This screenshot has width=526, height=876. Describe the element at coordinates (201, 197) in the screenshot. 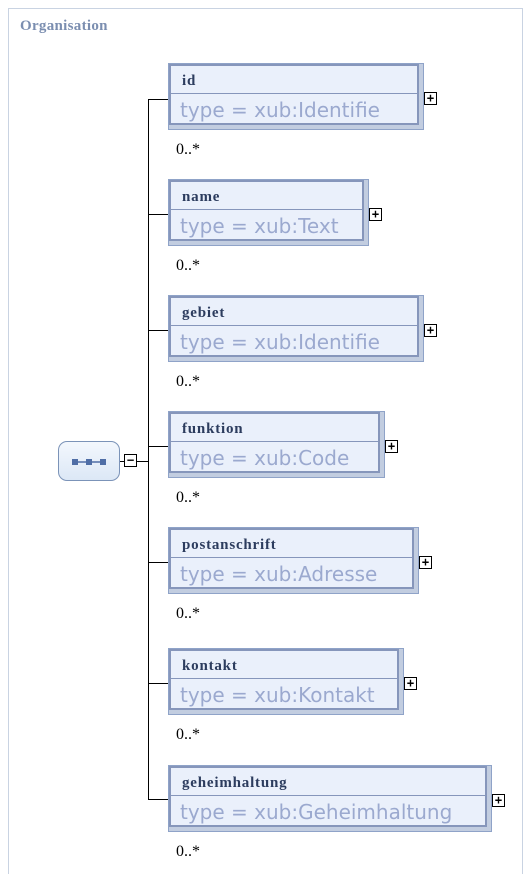

I see `element-name: name` at that location.